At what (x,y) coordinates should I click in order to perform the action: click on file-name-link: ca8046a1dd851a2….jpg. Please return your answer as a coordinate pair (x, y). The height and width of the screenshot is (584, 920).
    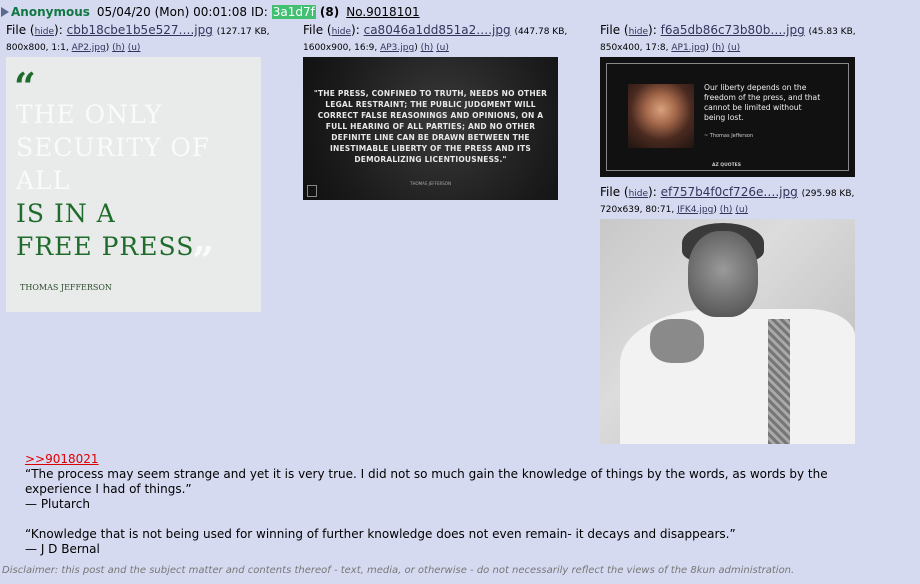
    Looking at the image, I should click on (437, 30).